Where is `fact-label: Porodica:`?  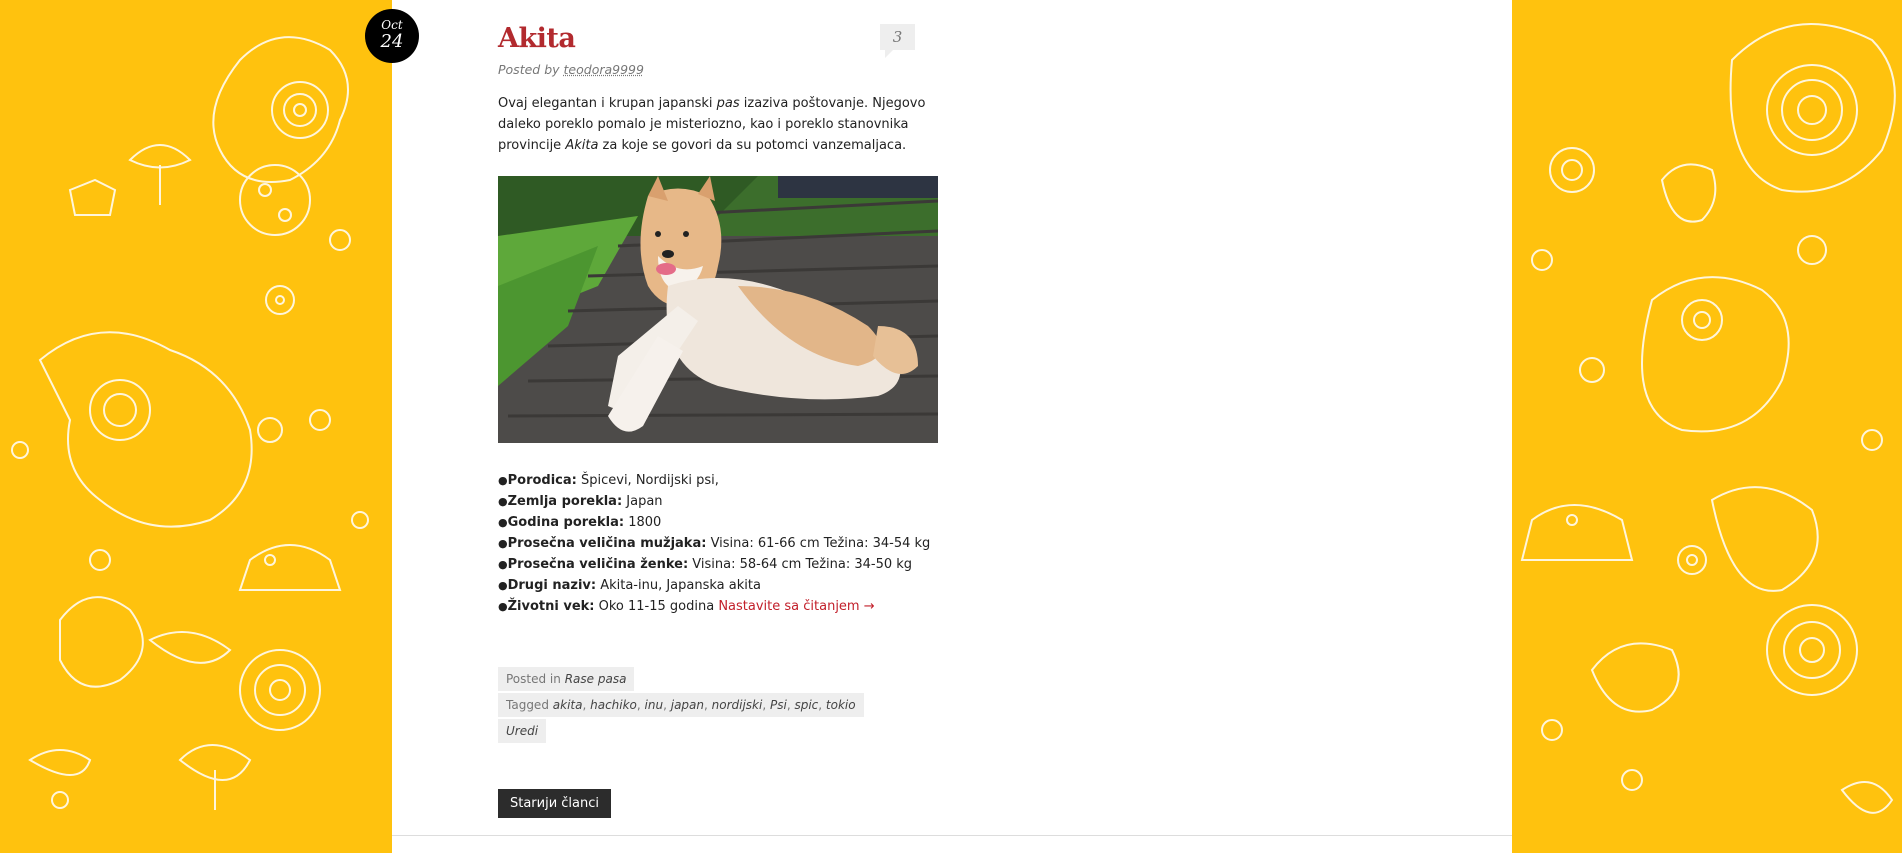
fact-label: Porodica: is located at coordinates (542, 480).